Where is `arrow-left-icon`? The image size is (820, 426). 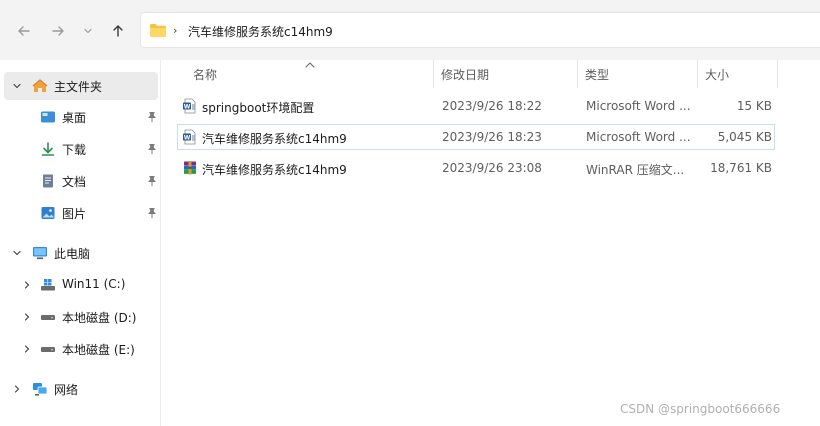
arrow-left-icon is located at coordinates (24, 31).